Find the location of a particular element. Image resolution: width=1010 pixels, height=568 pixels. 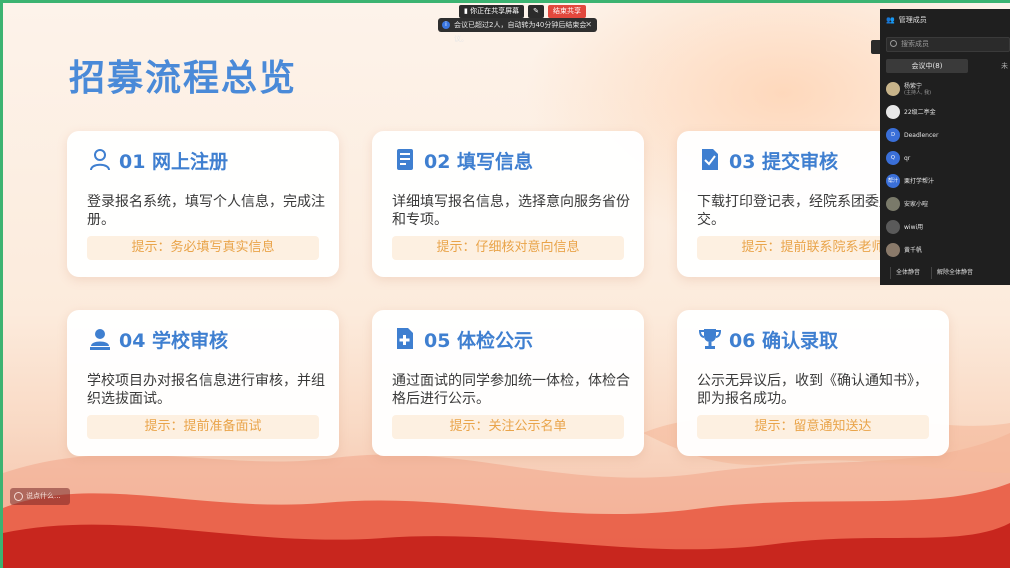

search-placeholder: 搜索成员 is located at coordinates (915, 44).